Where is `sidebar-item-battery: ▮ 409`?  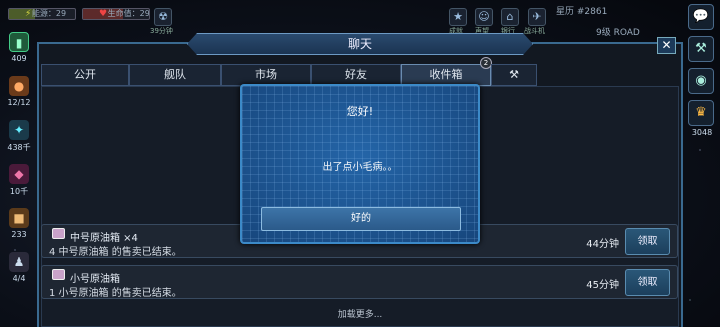 sidebar-item-battery: ▮ 409 is located at coordinates (19, 53).